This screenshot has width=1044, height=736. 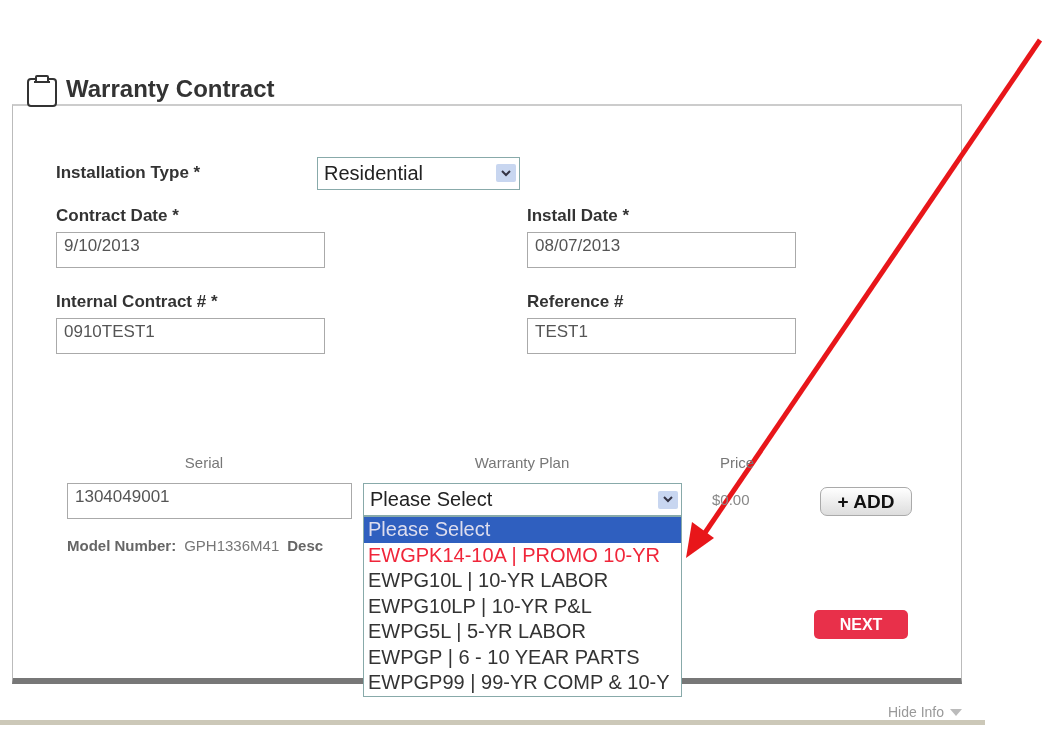 What do you see at coordinates (661, 336) in the screenshot?
I see `text-field: TEST1` at bounding box center [661, 336].